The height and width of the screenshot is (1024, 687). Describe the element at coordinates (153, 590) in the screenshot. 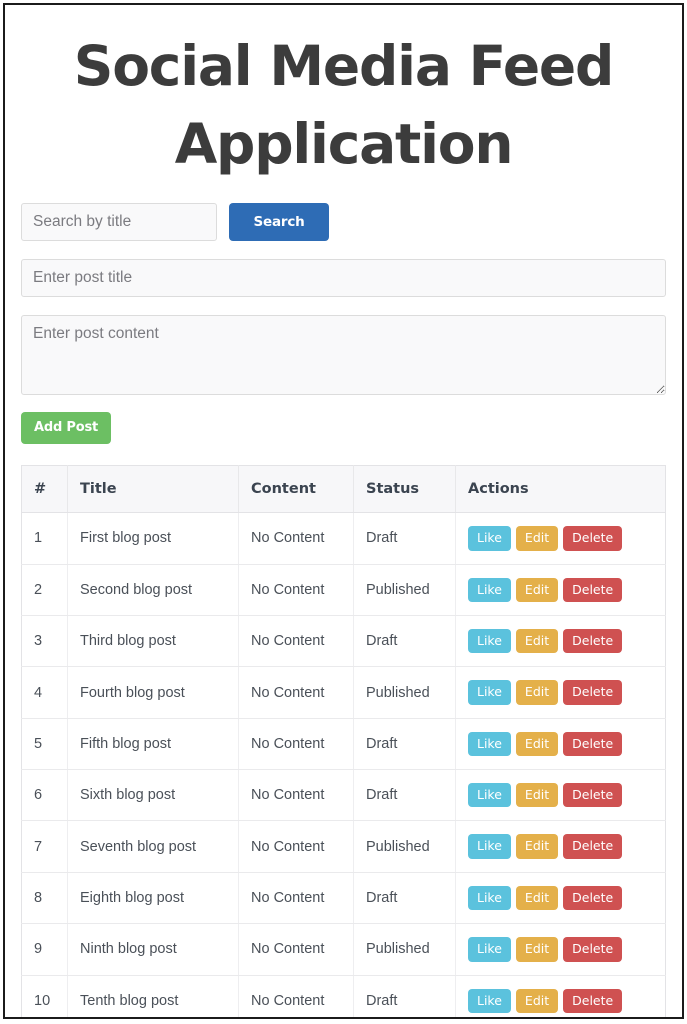

I see `cell-title: Second blog post` at that location.